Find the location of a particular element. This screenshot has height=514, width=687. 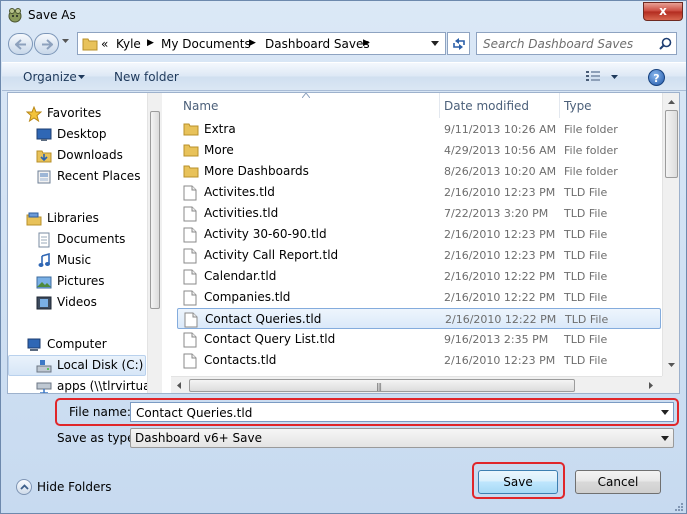

forward-button is located at coordinates (46, 44).